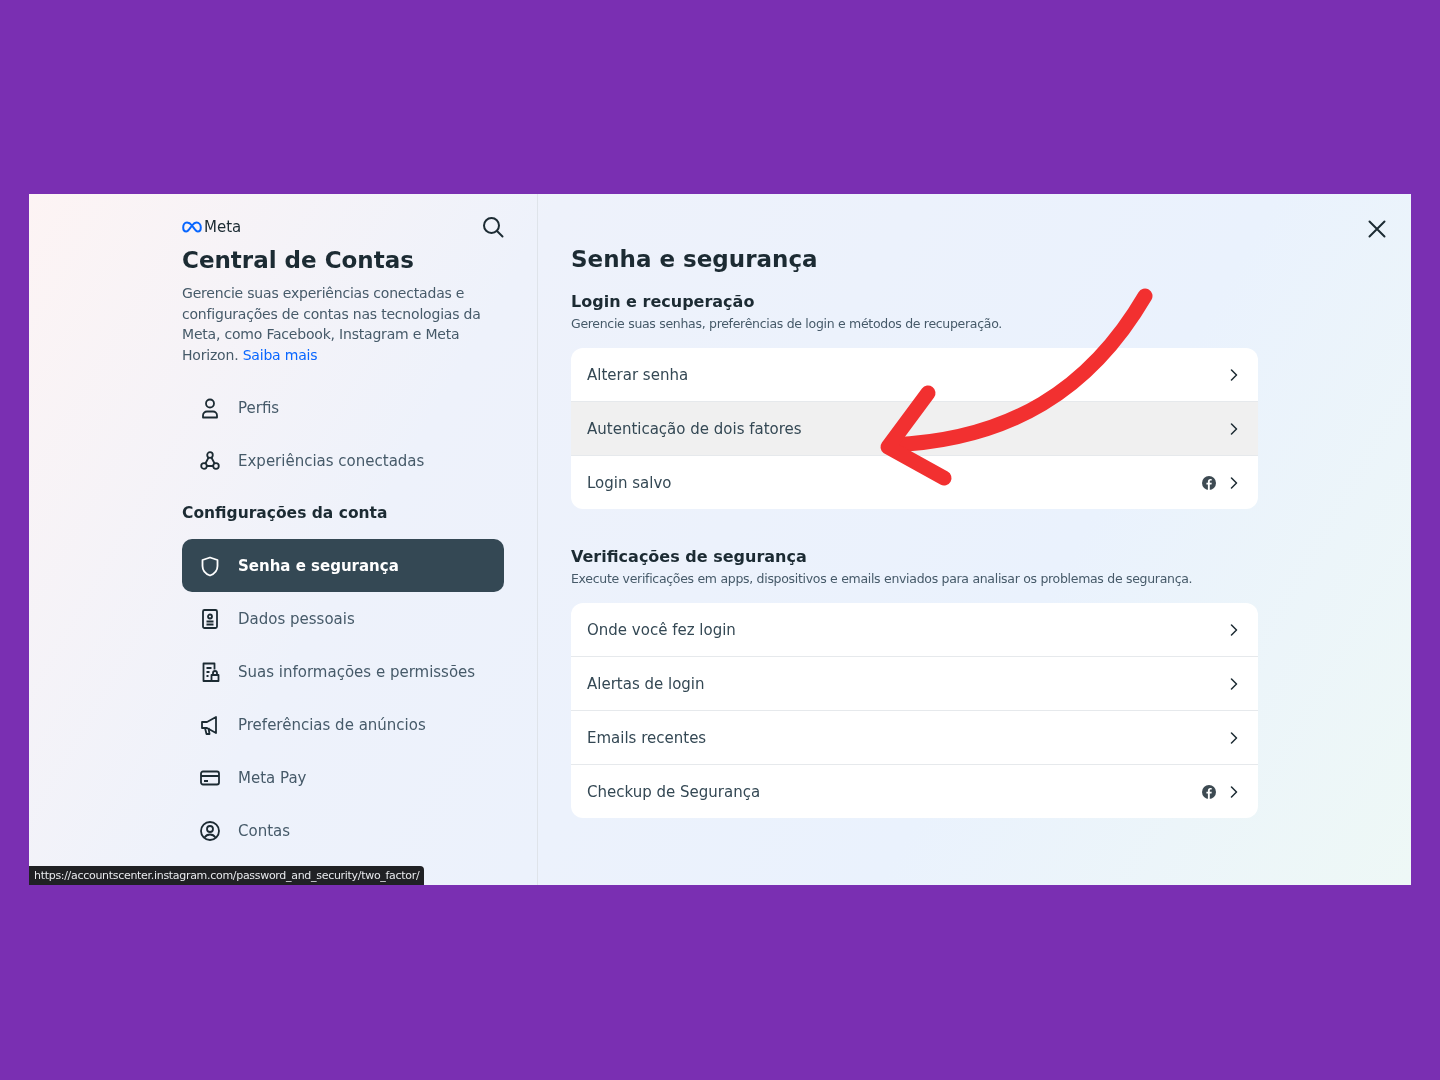 Image resolution: width=1440 pixels, height=1080 pixels. What do you see at coordinates (227, 875) in the screenshot?
I see `status-url: https://accountscenter.instagram.com/password_and_security/two_factor/` at bounding box center [227, 875].